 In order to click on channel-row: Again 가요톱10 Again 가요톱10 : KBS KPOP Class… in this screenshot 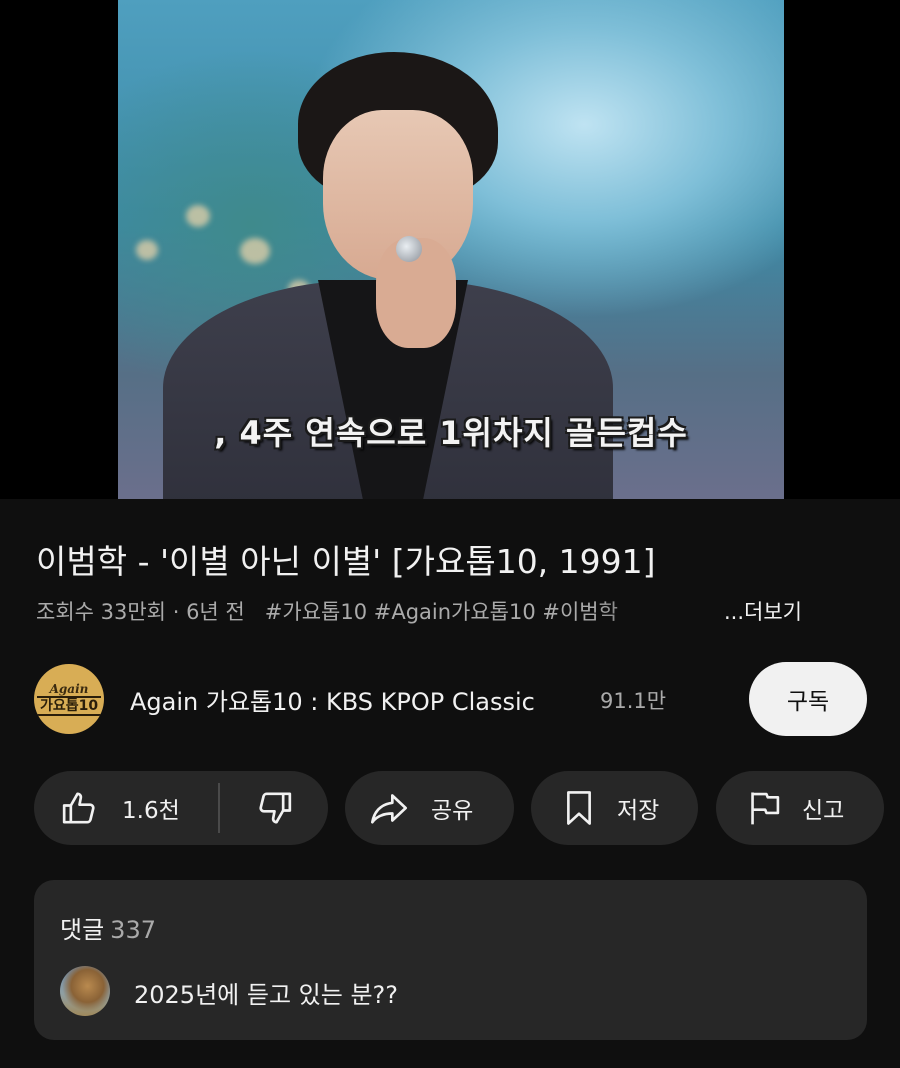, I will do `click(450, 699)`.